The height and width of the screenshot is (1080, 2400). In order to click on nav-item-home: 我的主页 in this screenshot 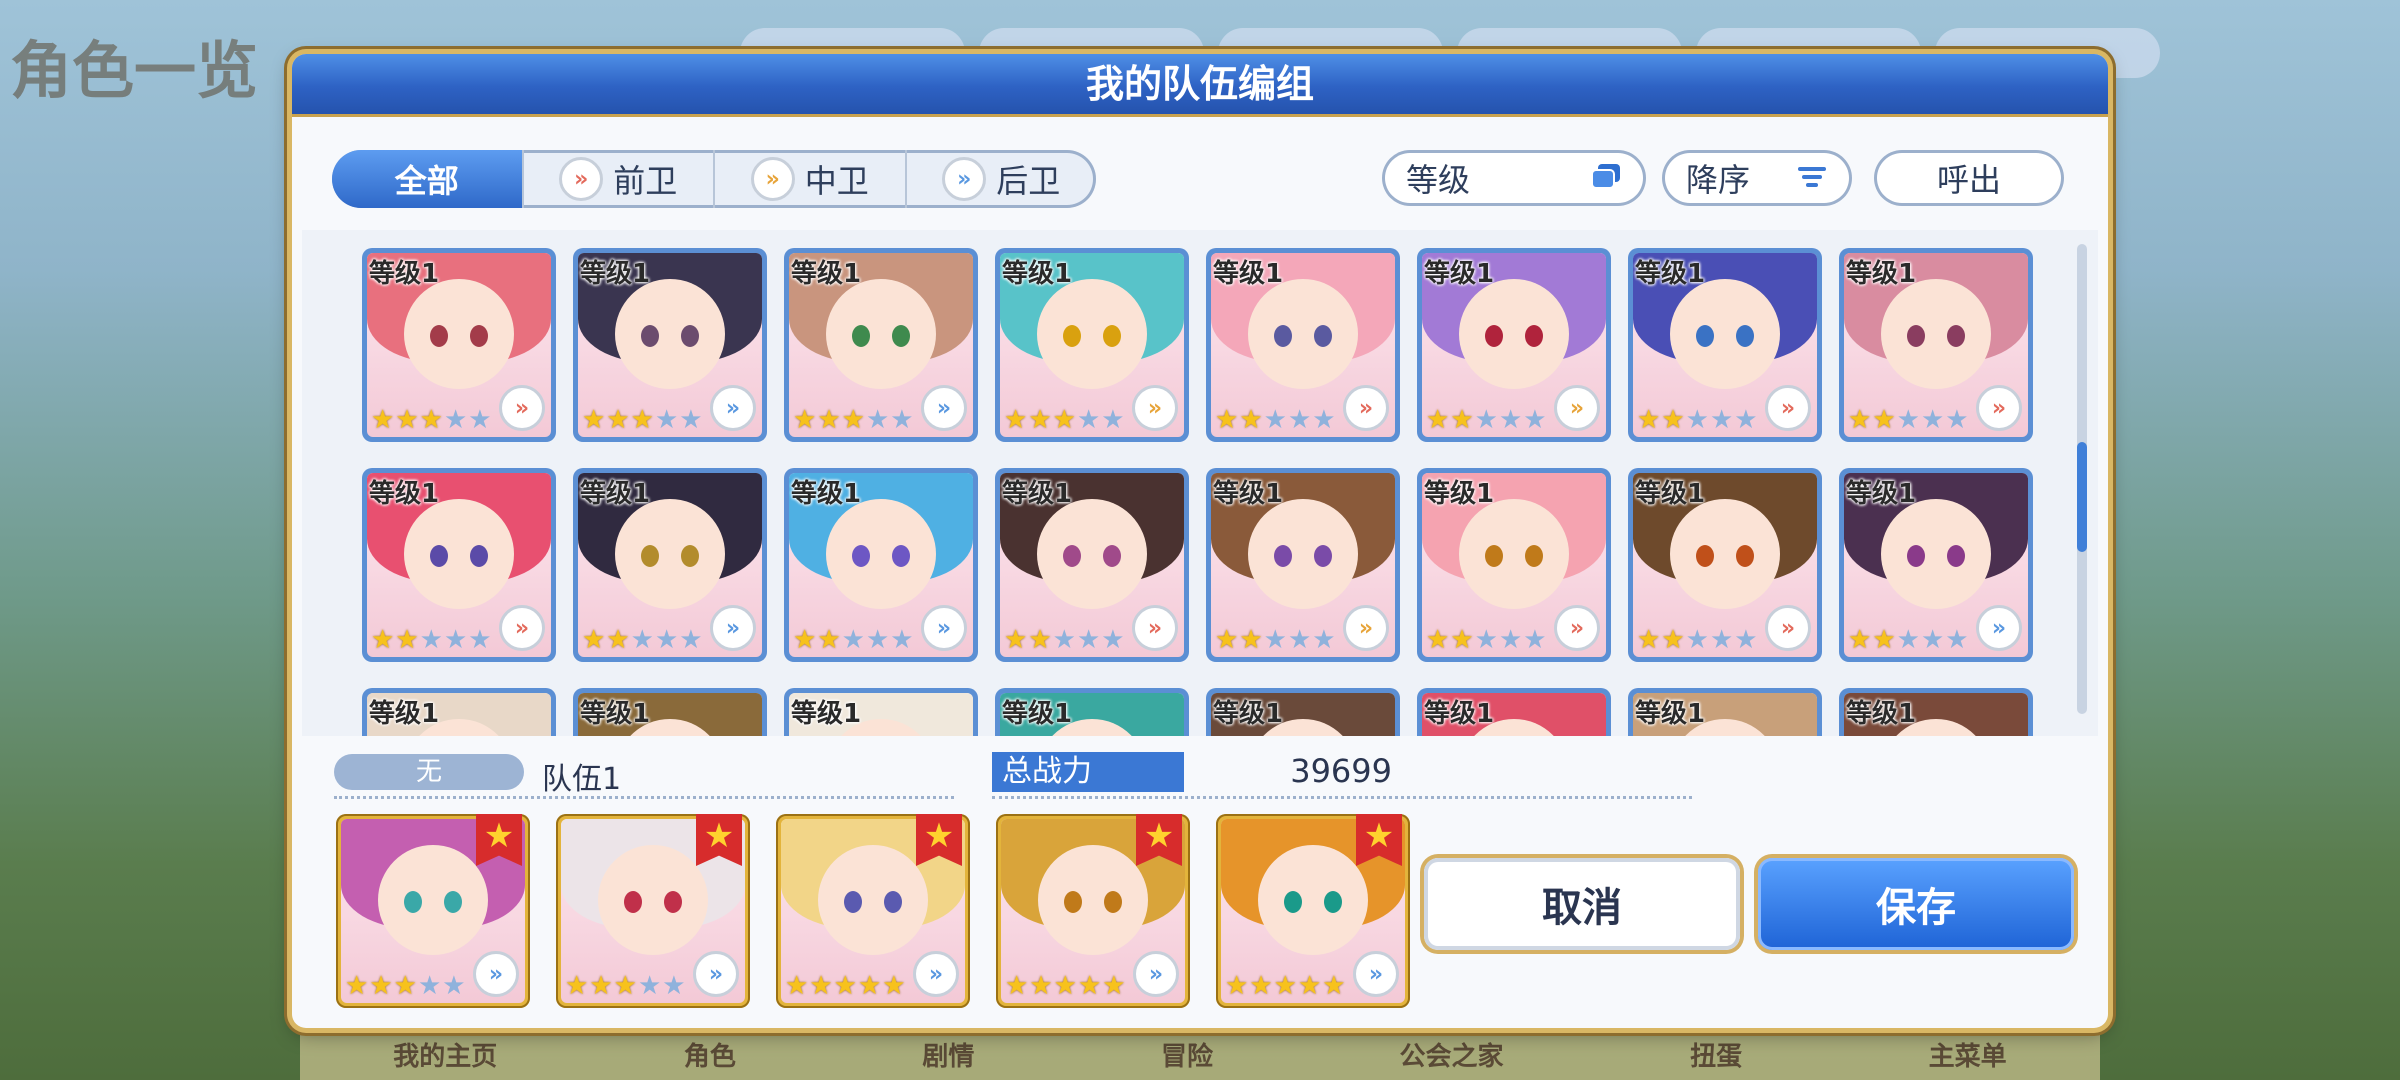, I will do `click(445, 1054)`.